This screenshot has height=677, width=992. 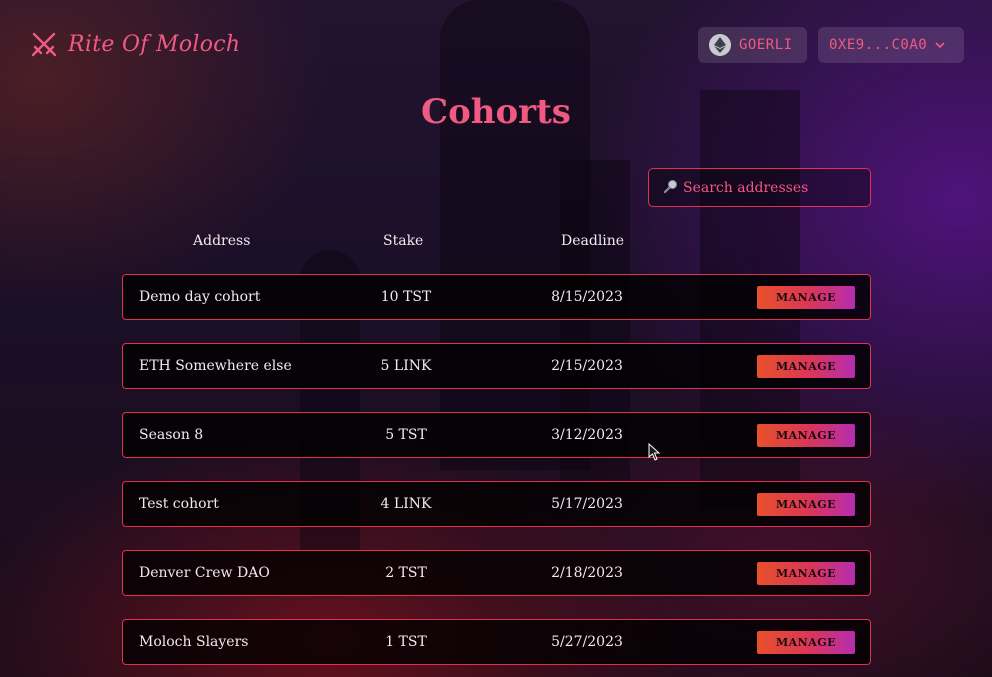 What do you see at coordinates (587, 573) in the screenshot?
I see `cohort-deadline: 2/18/2023` at bounding box center [587, 573].